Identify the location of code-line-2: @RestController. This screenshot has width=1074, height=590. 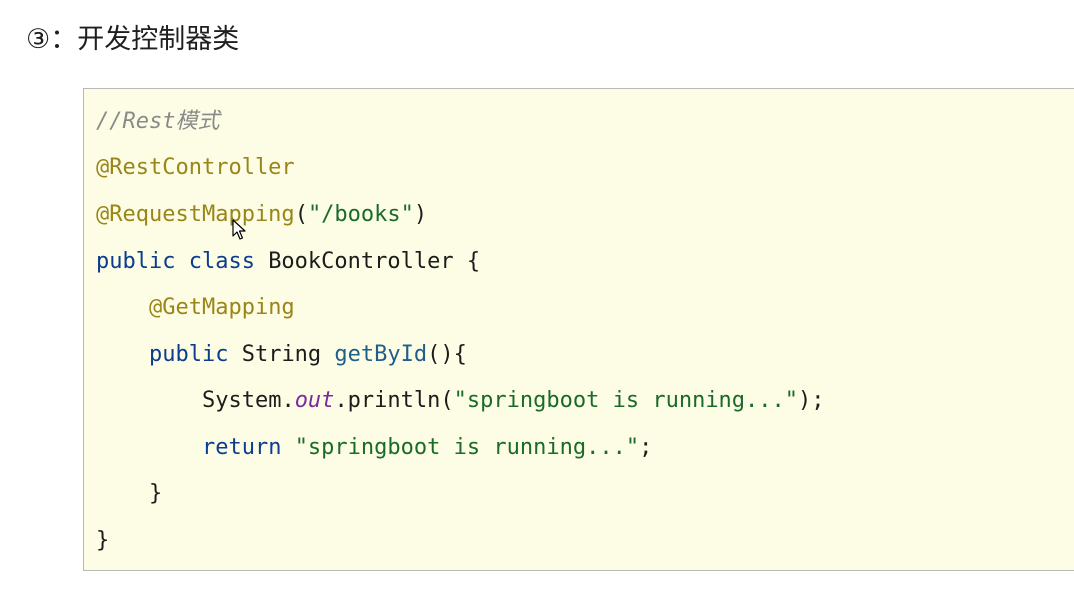
(195, 168).